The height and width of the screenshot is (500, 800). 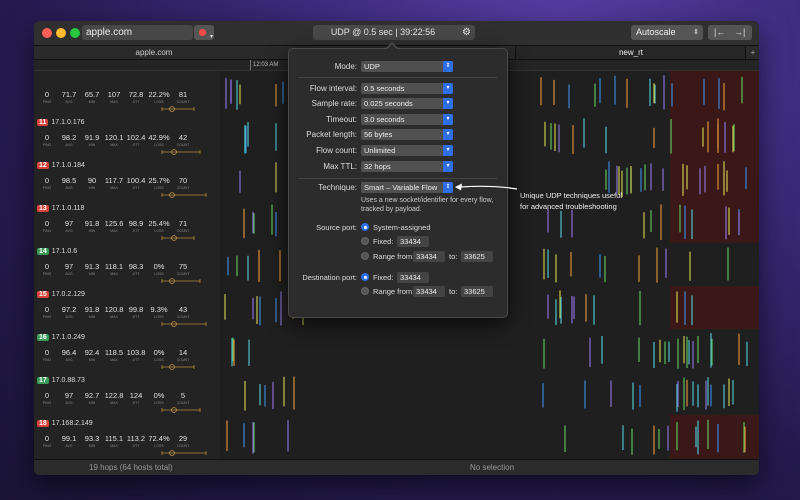 What do you see at coordinates (159, 274) in the screenshot?
I see `hop-stat-label: LOSS` at bounding box center [159, 274].